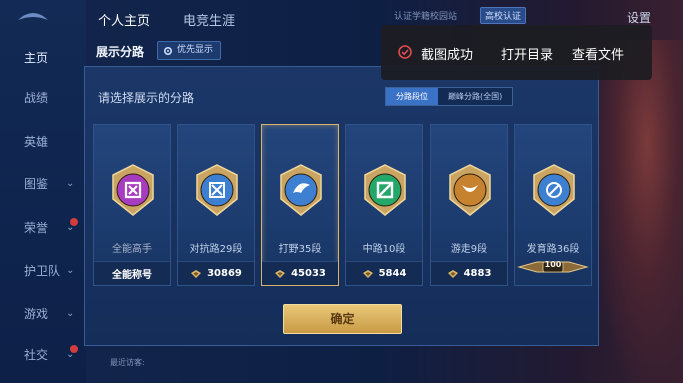  I want to click on lane-card: 对抗路29段 30869, so click(216, 205).